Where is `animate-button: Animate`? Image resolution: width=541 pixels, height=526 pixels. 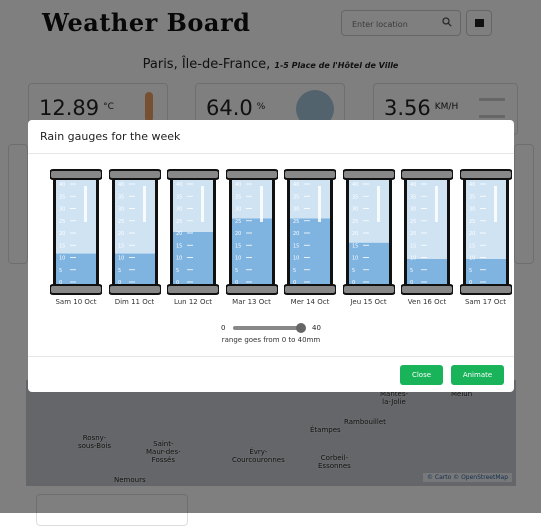
animate-button: Animate is located at coordinates (477, 375).